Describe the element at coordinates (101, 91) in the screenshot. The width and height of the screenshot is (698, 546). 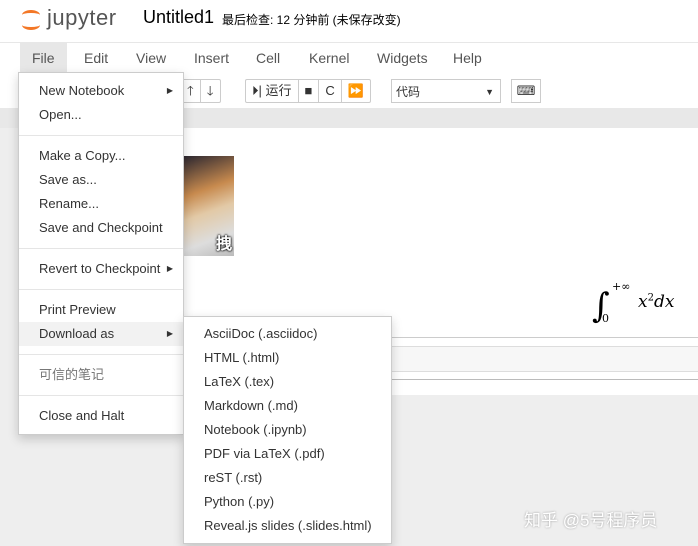
I see `menu-item-new-notebook: New Notebook ▶` at that location.